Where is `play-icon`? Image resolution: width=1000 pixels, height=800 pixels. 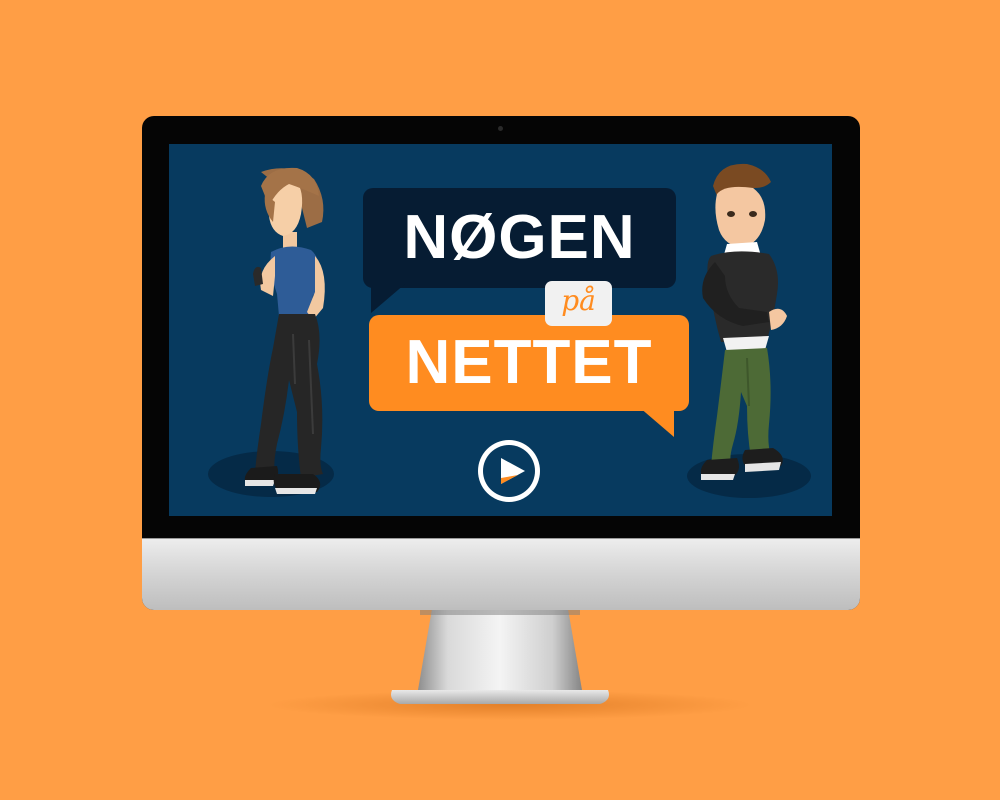
play-icon is located at coordinates (509, 471).